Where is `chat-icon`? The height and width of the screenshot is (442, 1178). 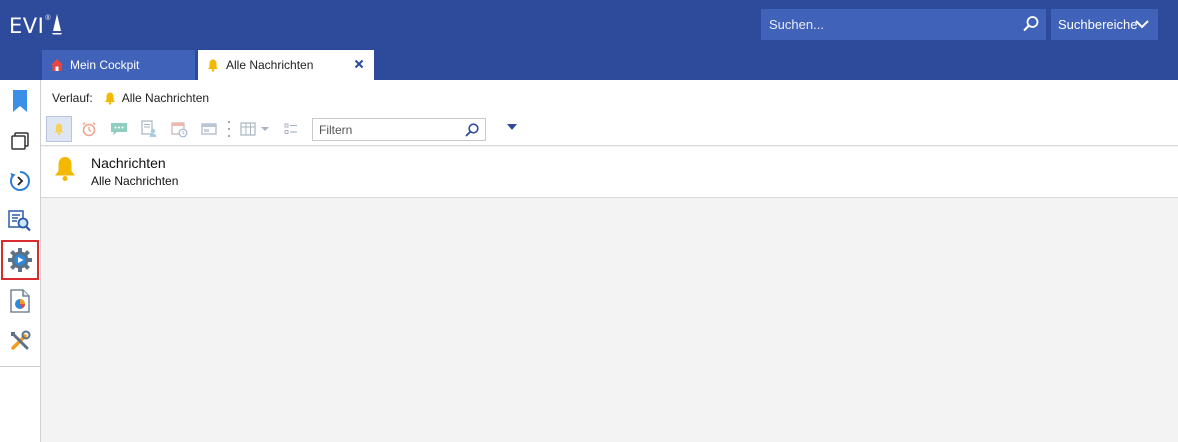
chat-icon is located at coordinates (119, 129).